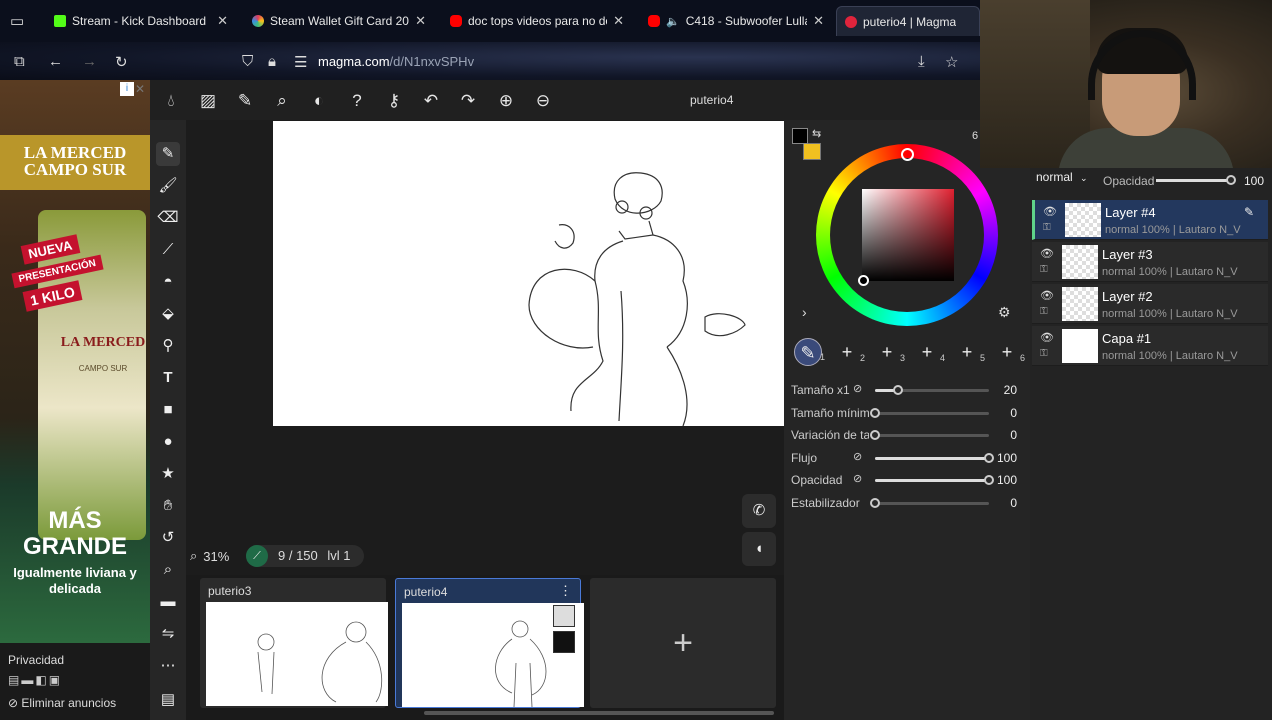  I want to click on tab-magma: puterio4 | Magma, so click(908, 21).